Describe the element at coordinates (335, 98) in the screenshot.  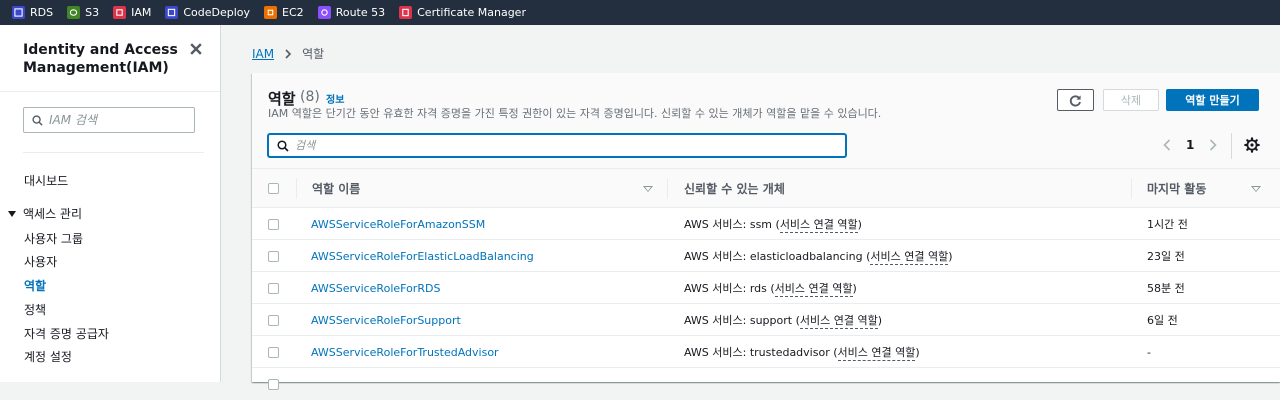
I see `info-link: 정보` at that location.